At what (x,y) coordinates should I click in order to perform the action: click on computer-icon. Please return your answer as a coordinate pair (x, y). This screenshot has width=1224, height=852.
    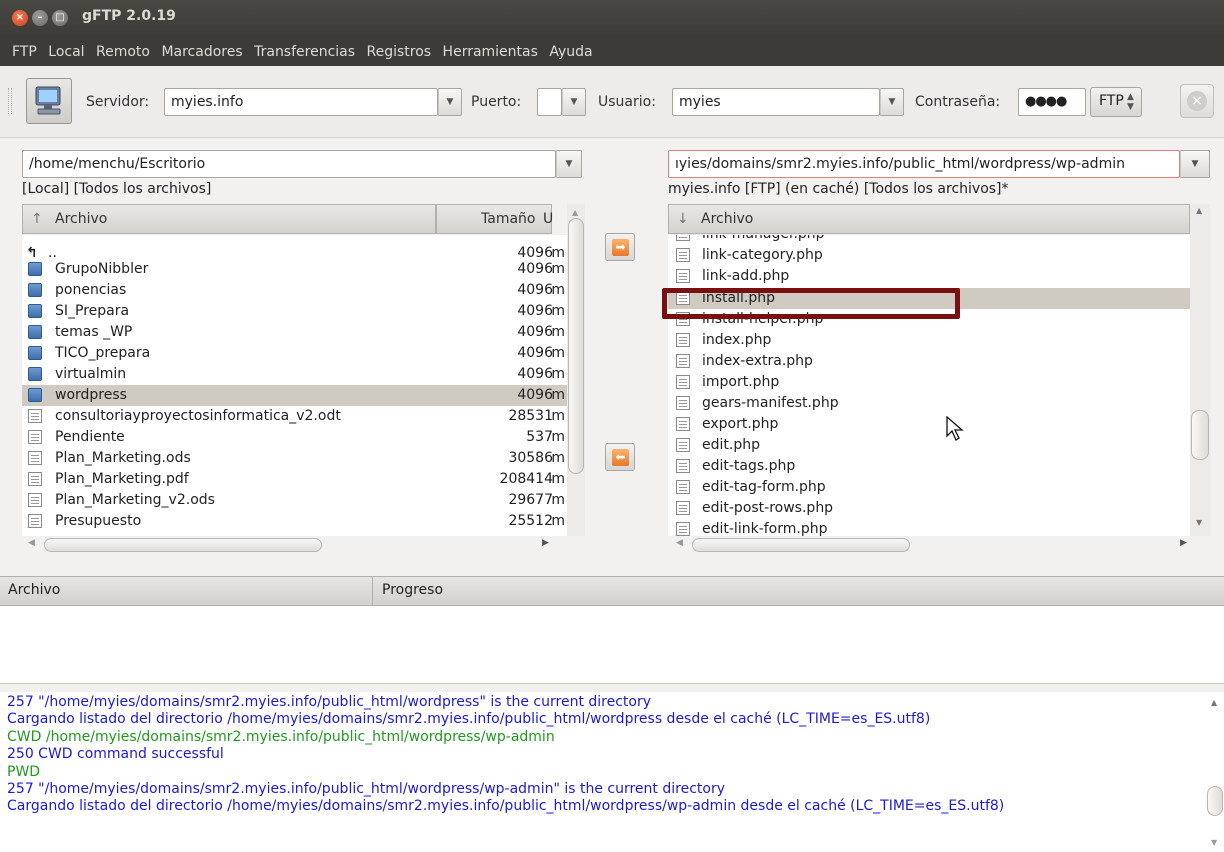
    Looking at the image, I should click on (48, 100).